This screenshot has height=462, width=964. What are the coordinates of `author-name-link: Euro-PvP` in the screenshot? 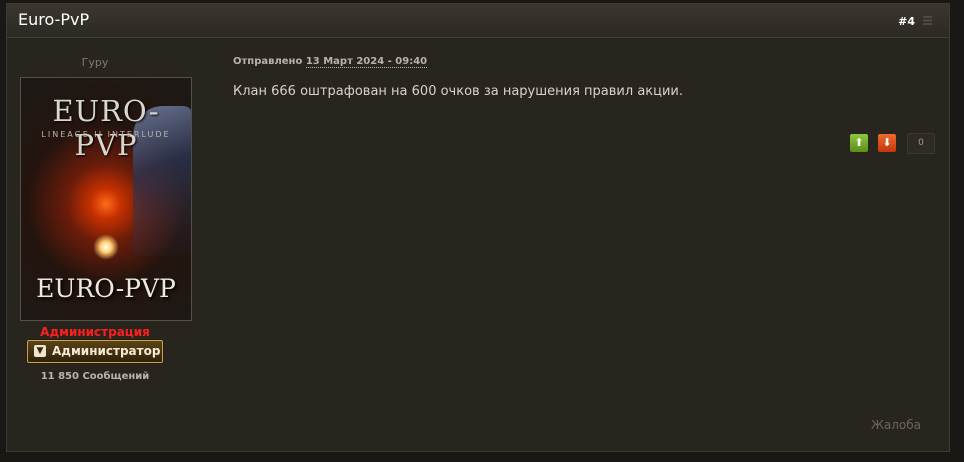 It's located at (53, 20).